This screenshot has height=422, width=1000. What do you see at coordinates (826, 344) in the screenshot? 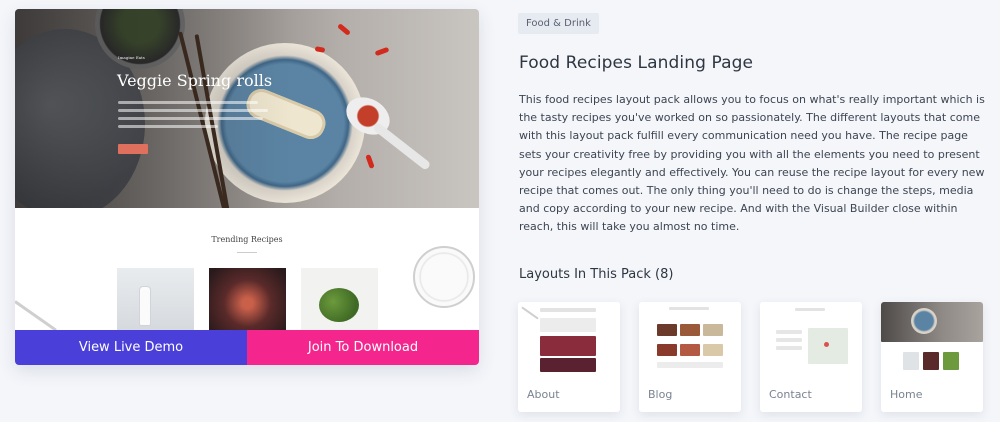
I see `map-pin-icon` at bounding box center [826, 344].